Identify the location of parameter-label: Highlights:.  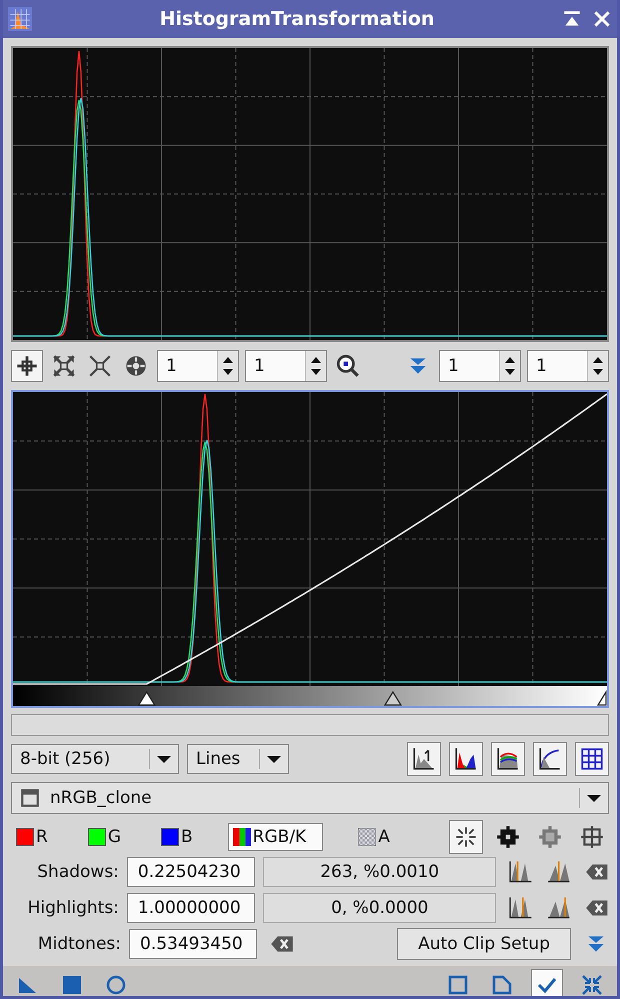
(72, 908).